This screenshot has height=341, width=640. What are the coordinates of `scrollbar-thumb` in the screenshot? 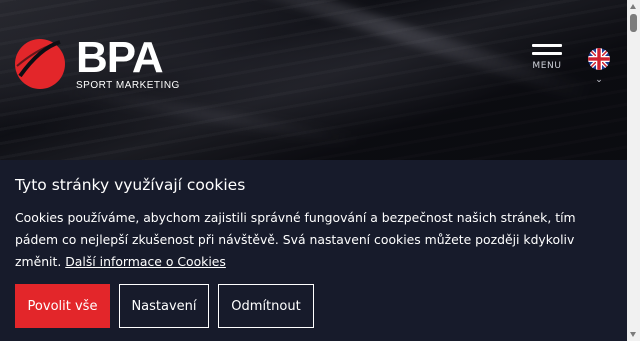 It's located at (633, 23).